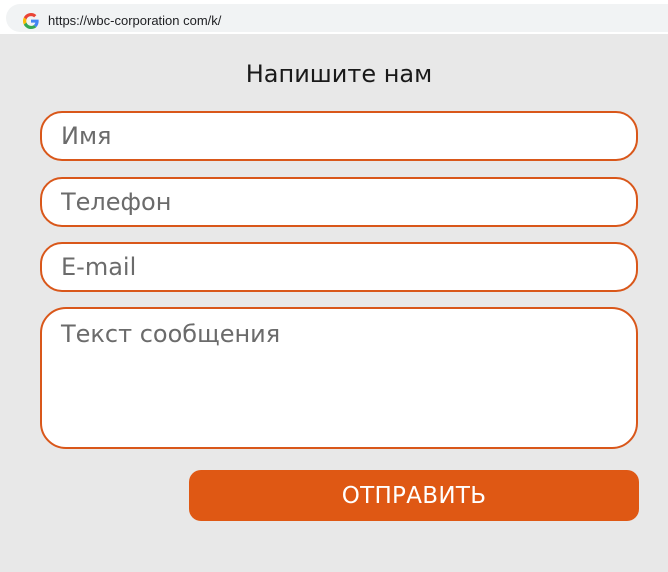  I want to click on google-g-icon, so click(31, 21).